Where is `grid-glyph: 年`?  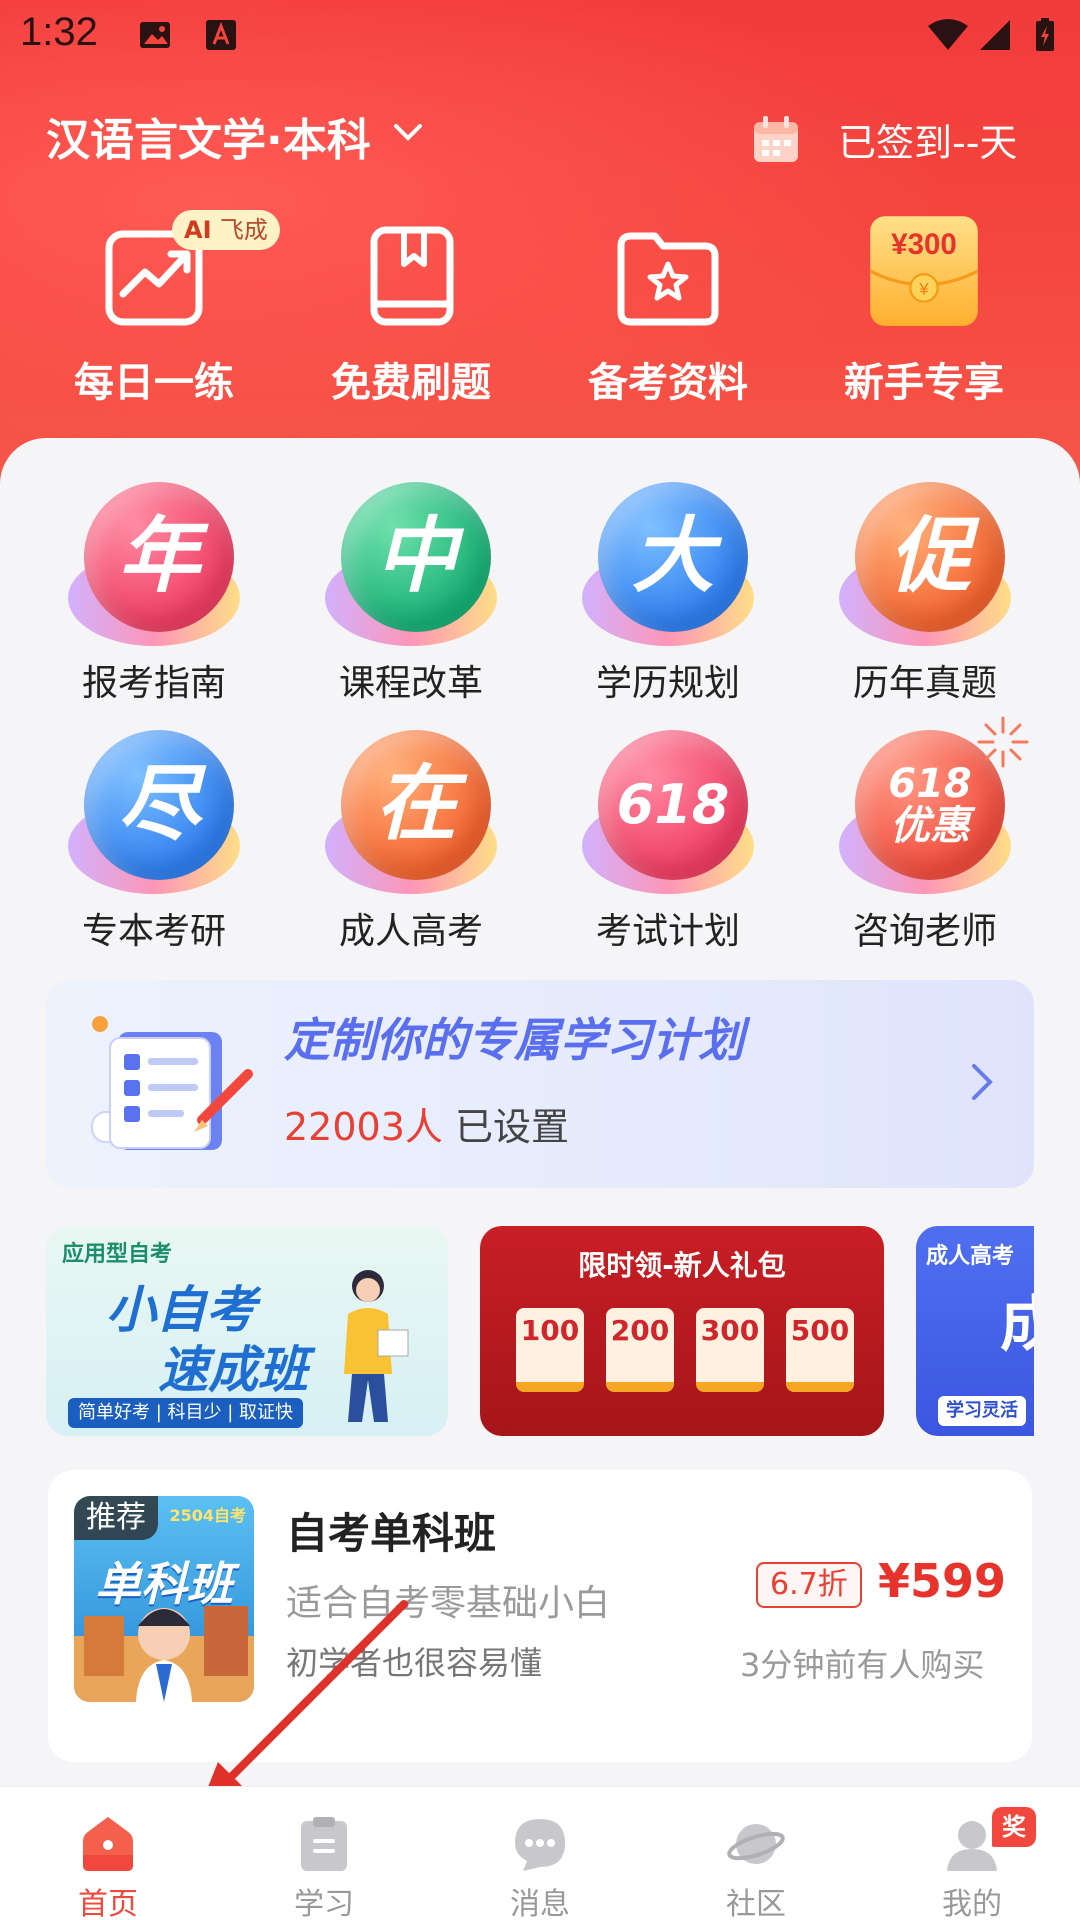
grid-glyph: 年 is located at coordinates (159, 556).